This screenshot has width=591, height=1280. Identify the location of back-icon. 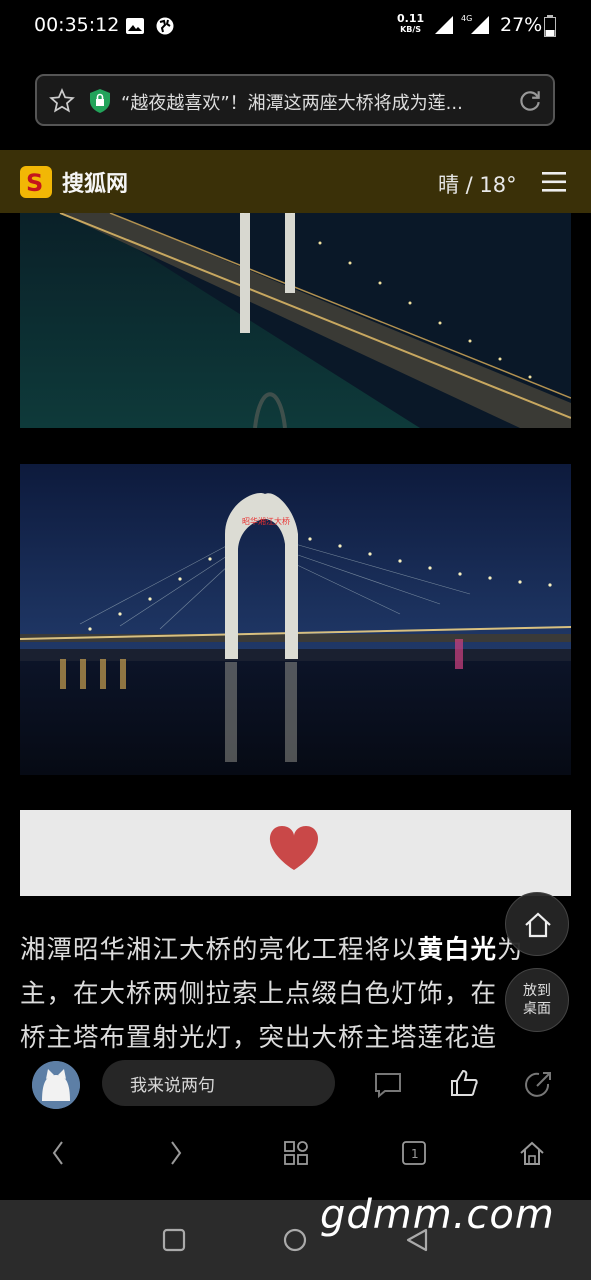
(58, 1153).